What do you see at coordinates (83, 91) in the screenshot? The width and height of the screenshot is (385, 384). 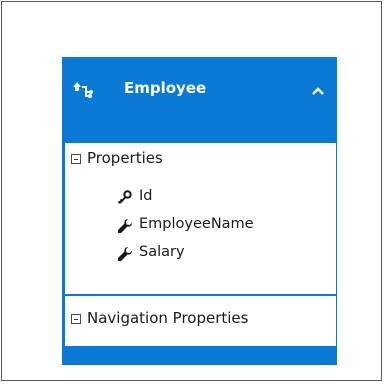 I see `entity-type-icon` at bounding box center [83, 91].